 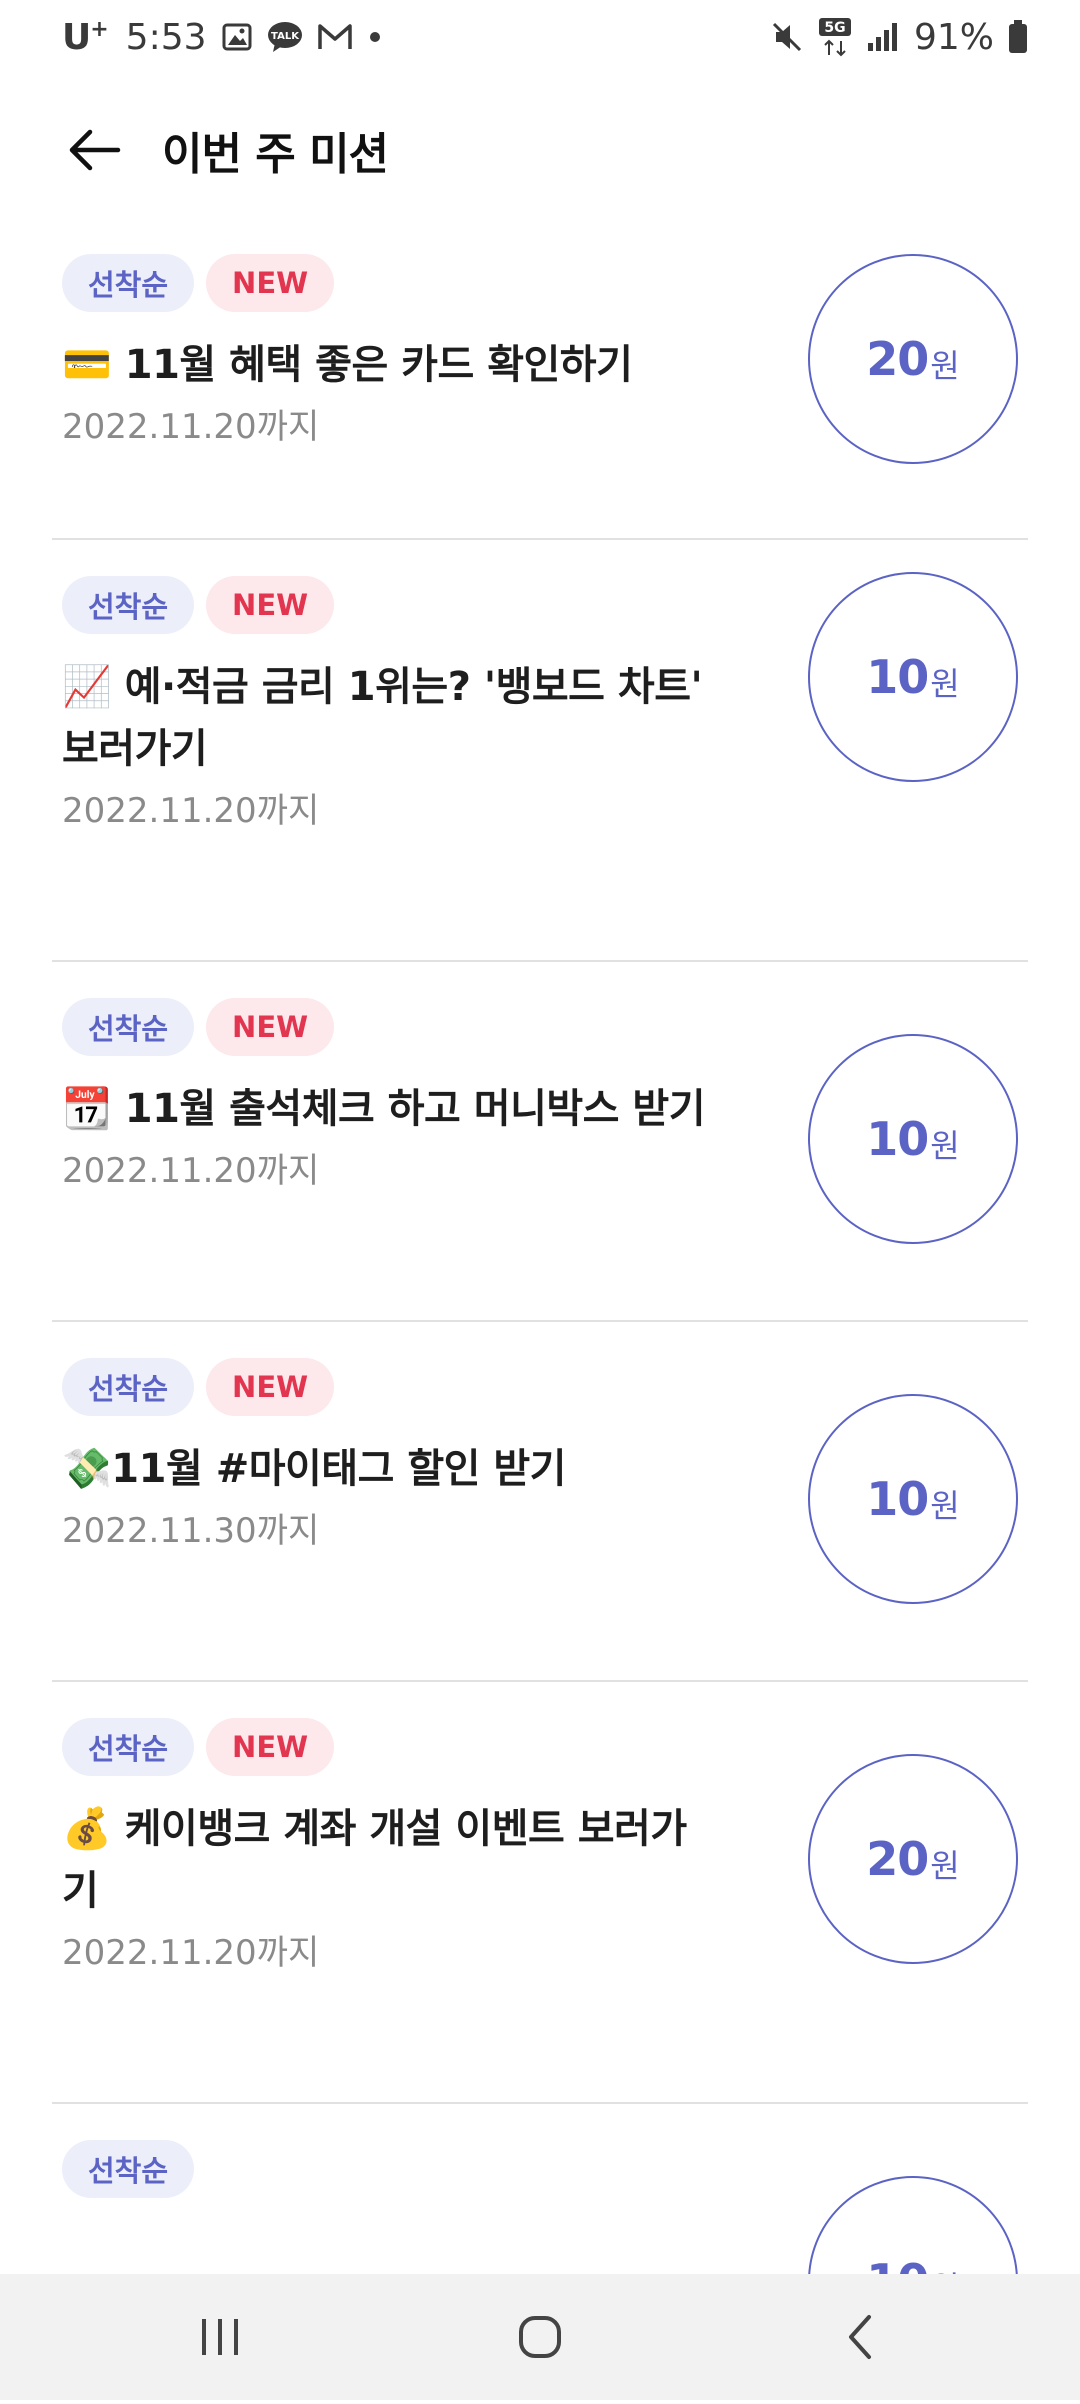 What do you see at coordinates (883, 37) in the screenshot?
I see `signal-icon` at bounding box center [883, 37].